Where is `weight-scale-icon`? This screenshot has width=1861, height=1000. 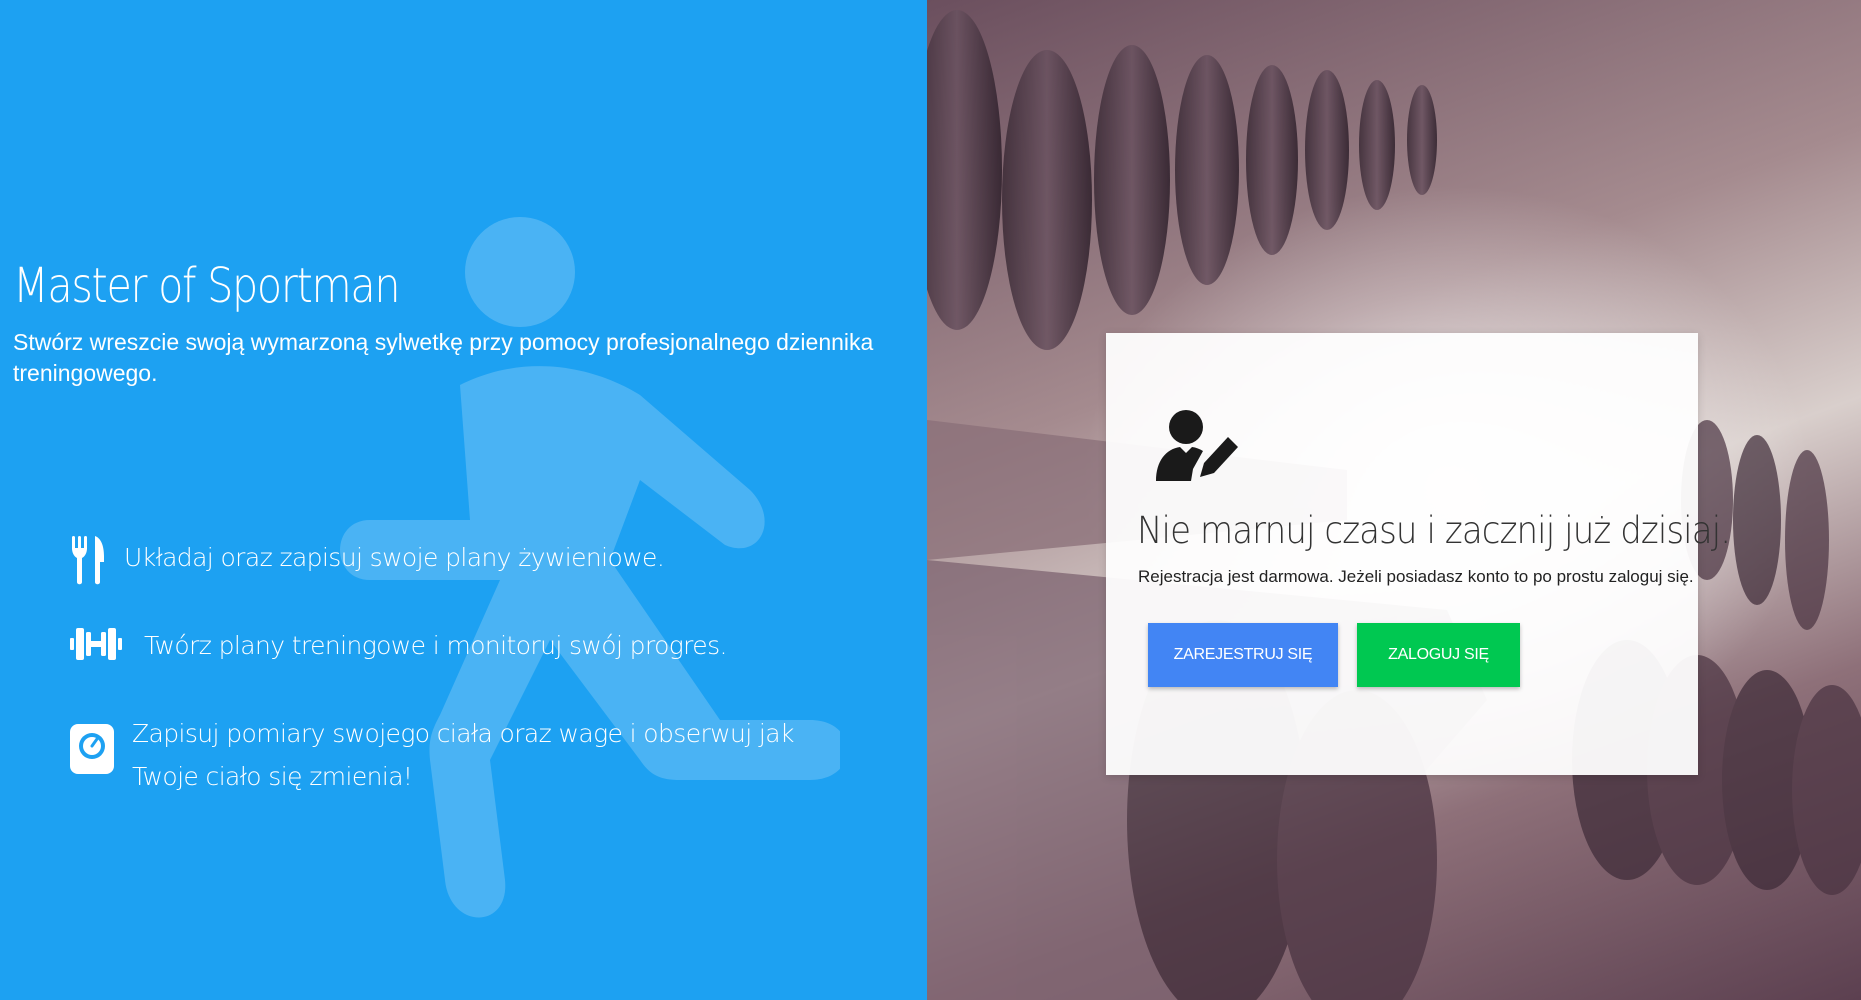 weight-scale-icon is located at coordinates (92, 749).